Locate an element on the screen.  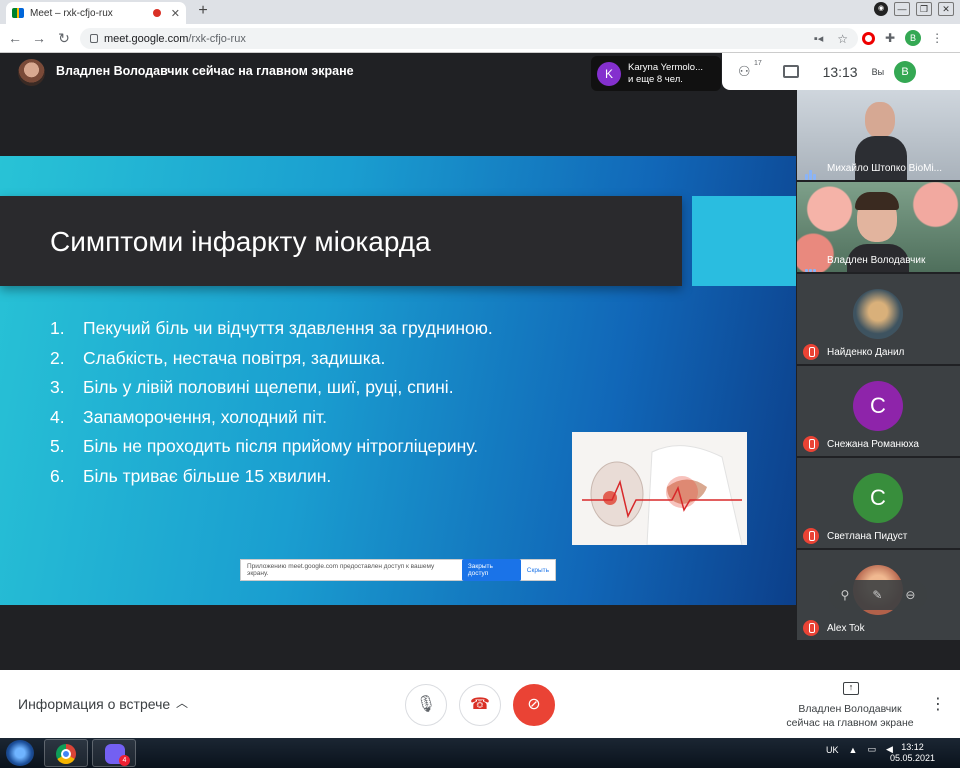
chevron-up-icon: ︿ is located at coordinates (182, 702).